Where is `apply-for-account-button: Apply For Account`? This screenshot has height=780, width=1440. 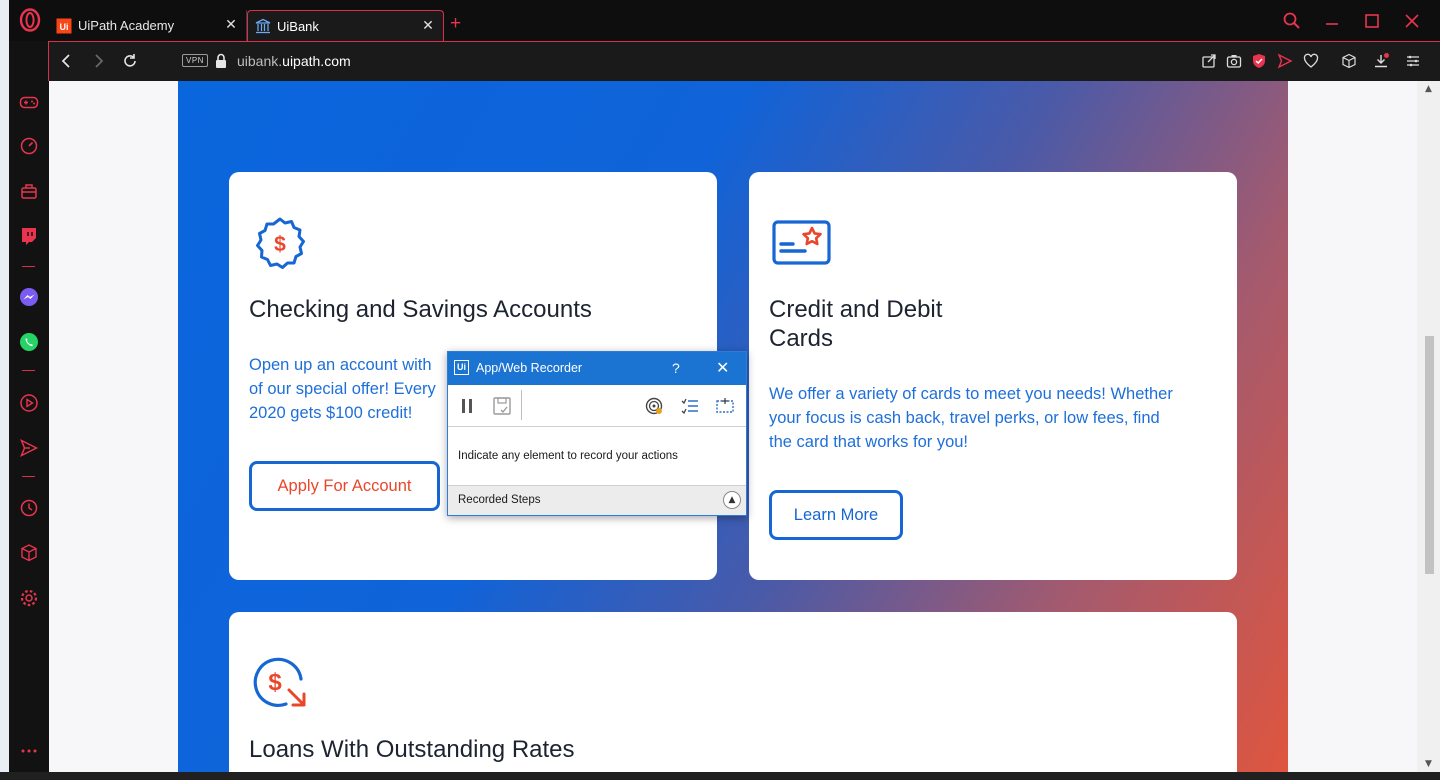 apply-for-account-button: Apply For Account is located at coordinates (344, 486).